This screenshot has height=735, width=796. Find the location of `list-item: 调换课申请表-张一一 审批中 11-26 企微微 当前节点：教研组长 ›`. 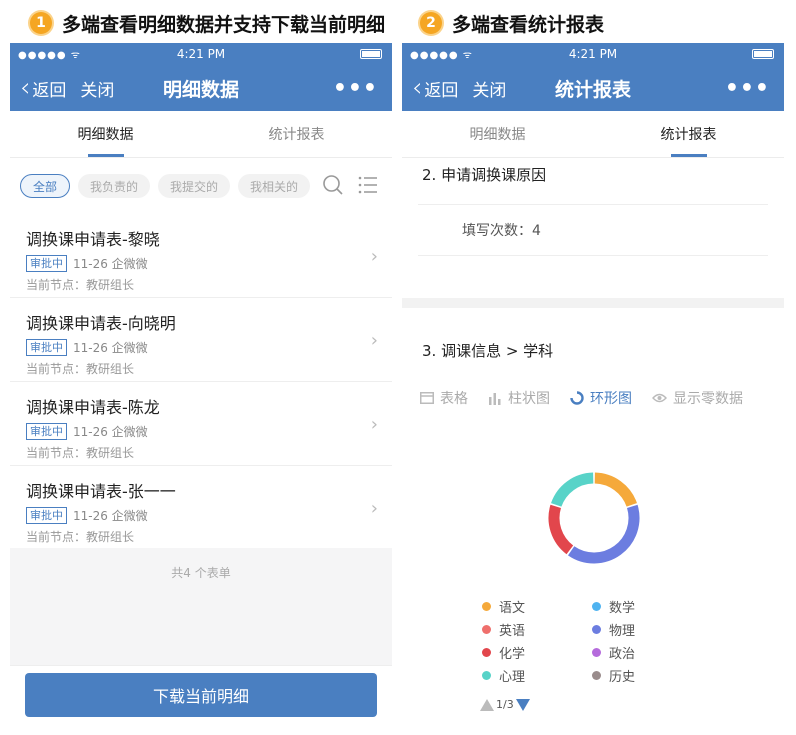

list-item: 调换课申请表-张一一 审批中 11-26 企微微 当前节点：教研组长 › is located at coordinates (201, 508).